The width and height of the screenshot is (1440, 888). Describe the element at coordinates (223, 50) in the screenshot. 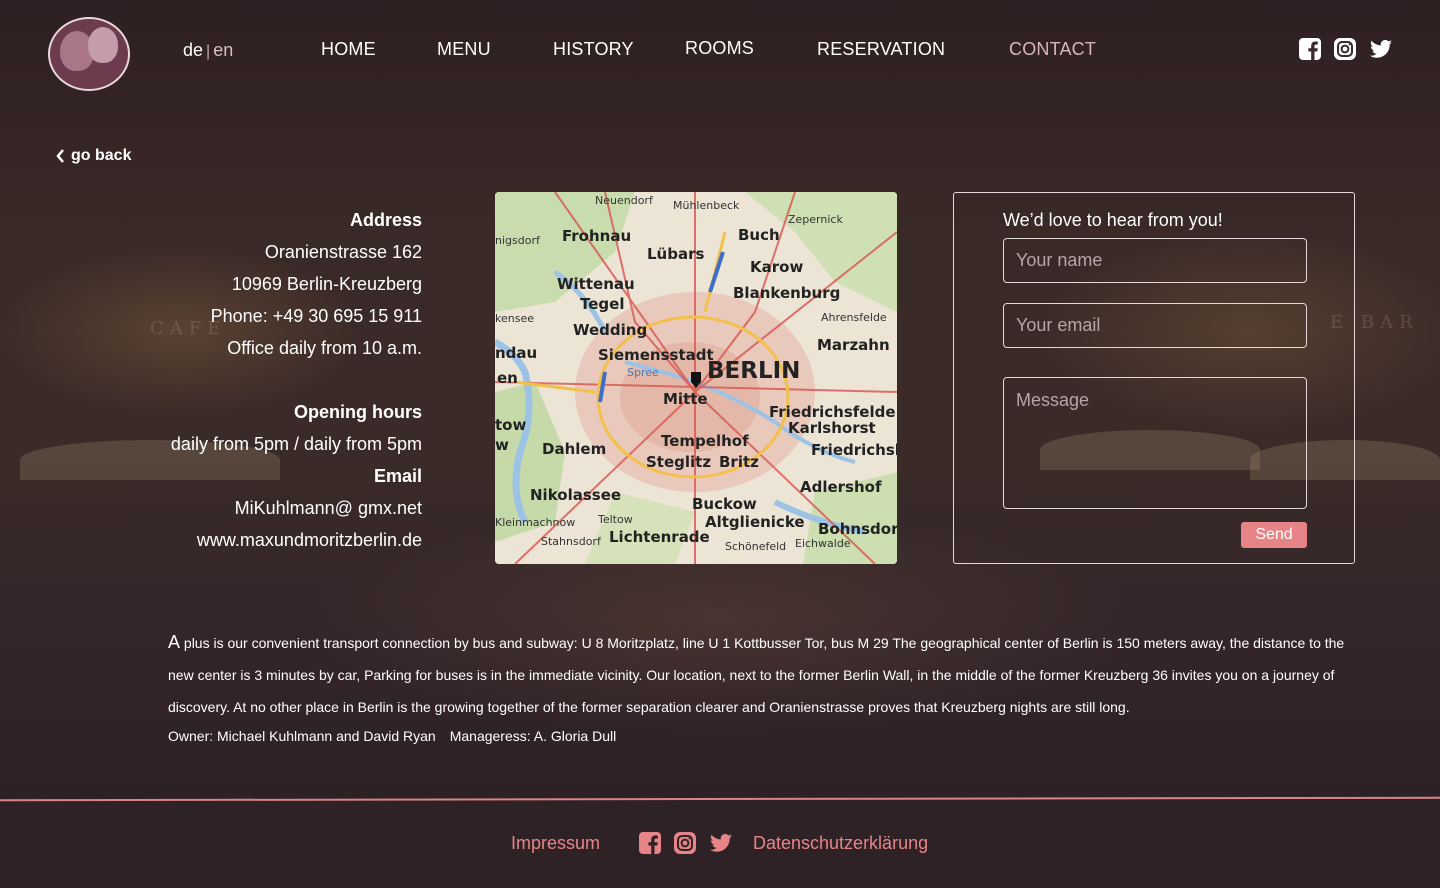

I see `lang-en-link: en` at that location.